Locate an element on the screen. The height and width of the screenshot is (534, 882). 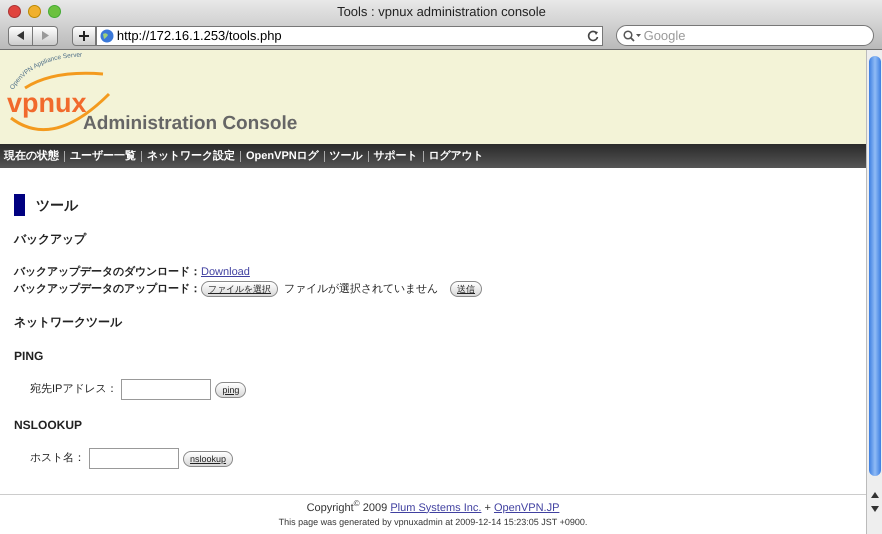
nav-link: 現在の状態 is located at coordinates (31, 156).